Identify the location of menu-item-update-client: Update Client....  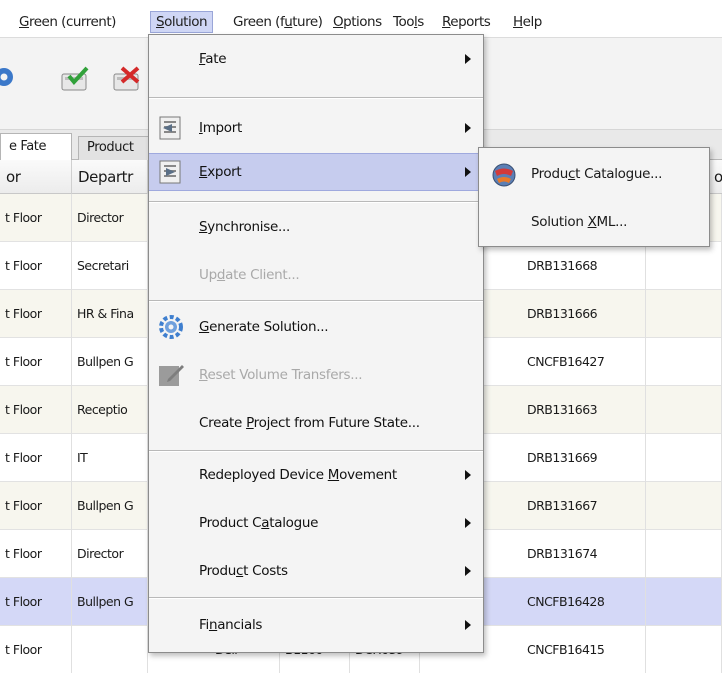
(316, 275).